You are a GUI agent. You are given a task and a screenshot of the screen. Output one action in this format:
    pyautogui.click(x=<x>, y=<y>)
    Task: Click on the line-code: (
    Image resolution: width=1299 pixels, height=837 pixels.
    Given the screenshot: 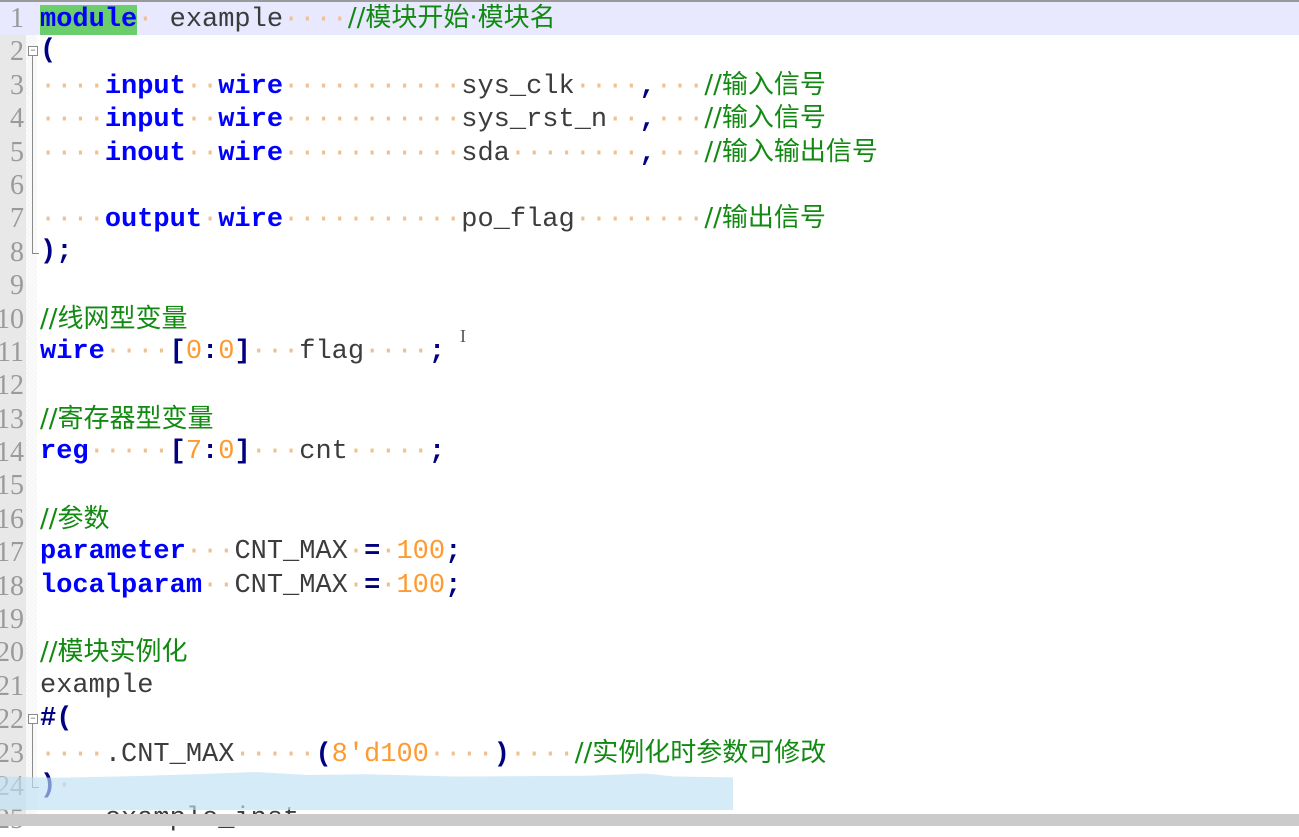 What is the action you would take?
    pyautogui.click(x=48, y=51)
    